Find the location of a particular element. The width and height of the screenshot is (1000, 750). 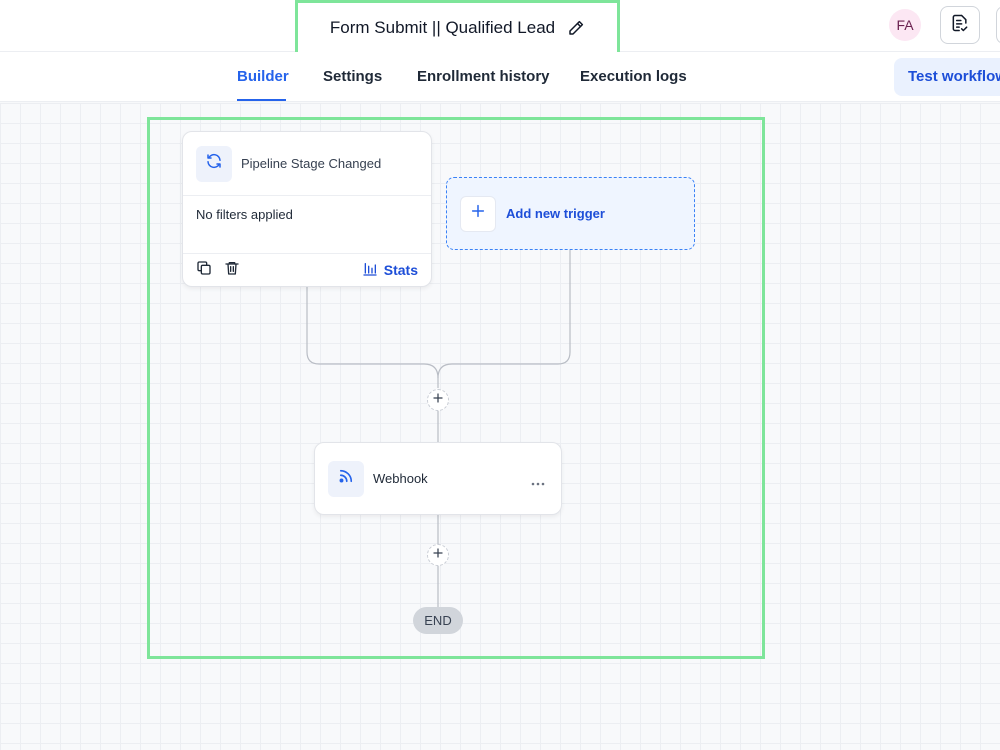

add-trigger-button: Add new trigger is located at coordinates (570, 213).